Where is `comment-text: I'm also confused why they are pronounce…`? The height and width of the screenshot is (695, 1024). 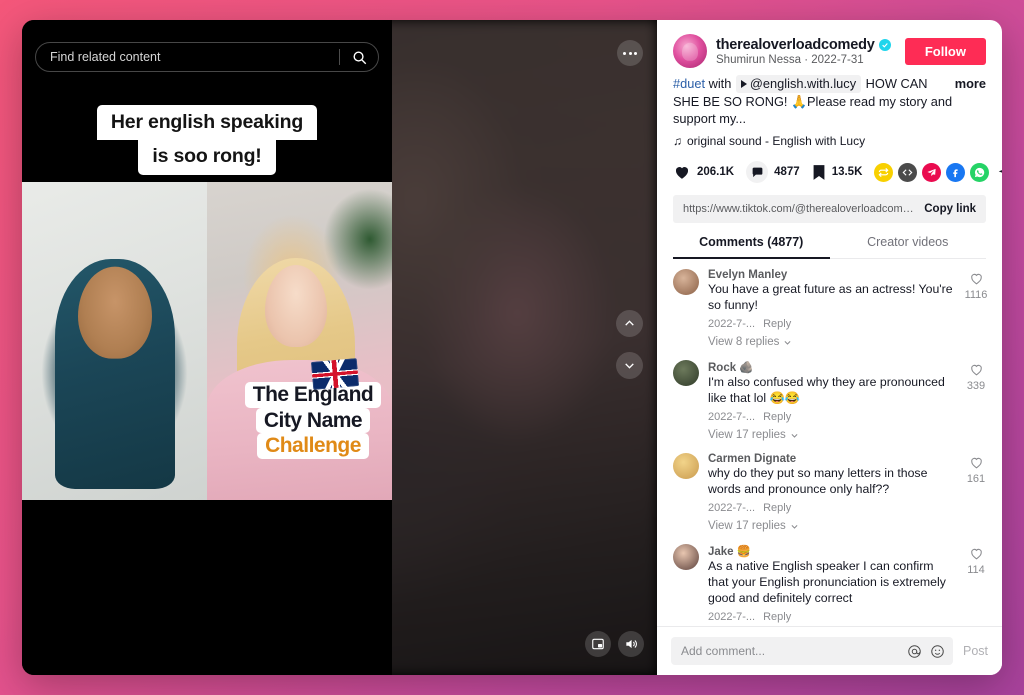 comment-text: I'm also confused why they are pronounce… is located at coordinates (826, 390).